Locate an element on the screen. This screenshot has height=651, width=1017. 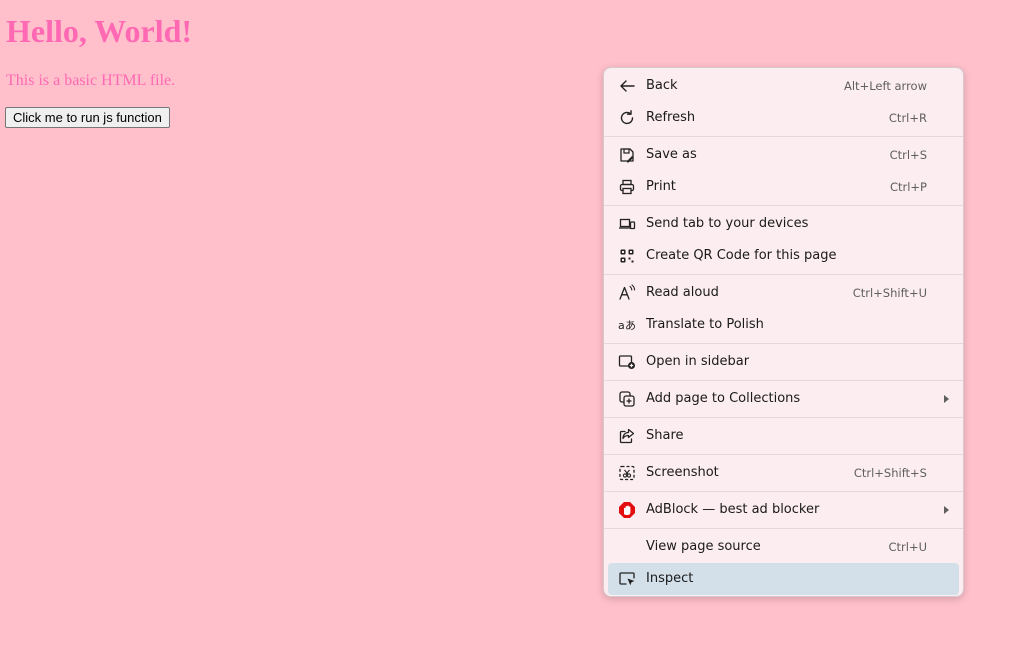
menu-item-label: Read aloud is located at coordinates (682, 292).